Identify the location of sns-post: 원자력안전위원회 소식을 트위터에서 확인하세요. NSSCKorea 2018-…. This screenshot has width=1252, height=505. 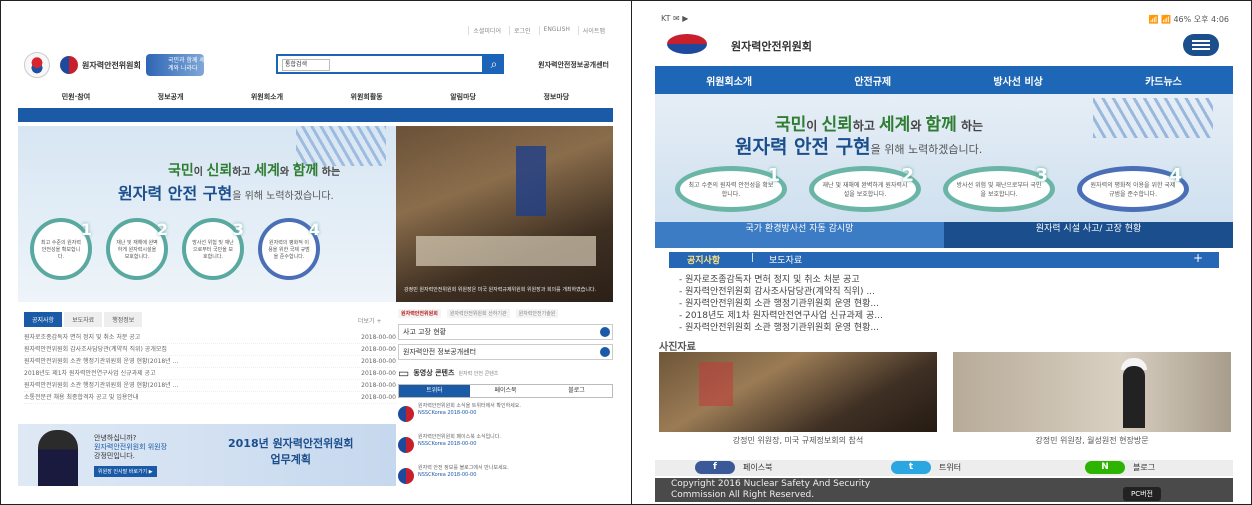
(505, 416).